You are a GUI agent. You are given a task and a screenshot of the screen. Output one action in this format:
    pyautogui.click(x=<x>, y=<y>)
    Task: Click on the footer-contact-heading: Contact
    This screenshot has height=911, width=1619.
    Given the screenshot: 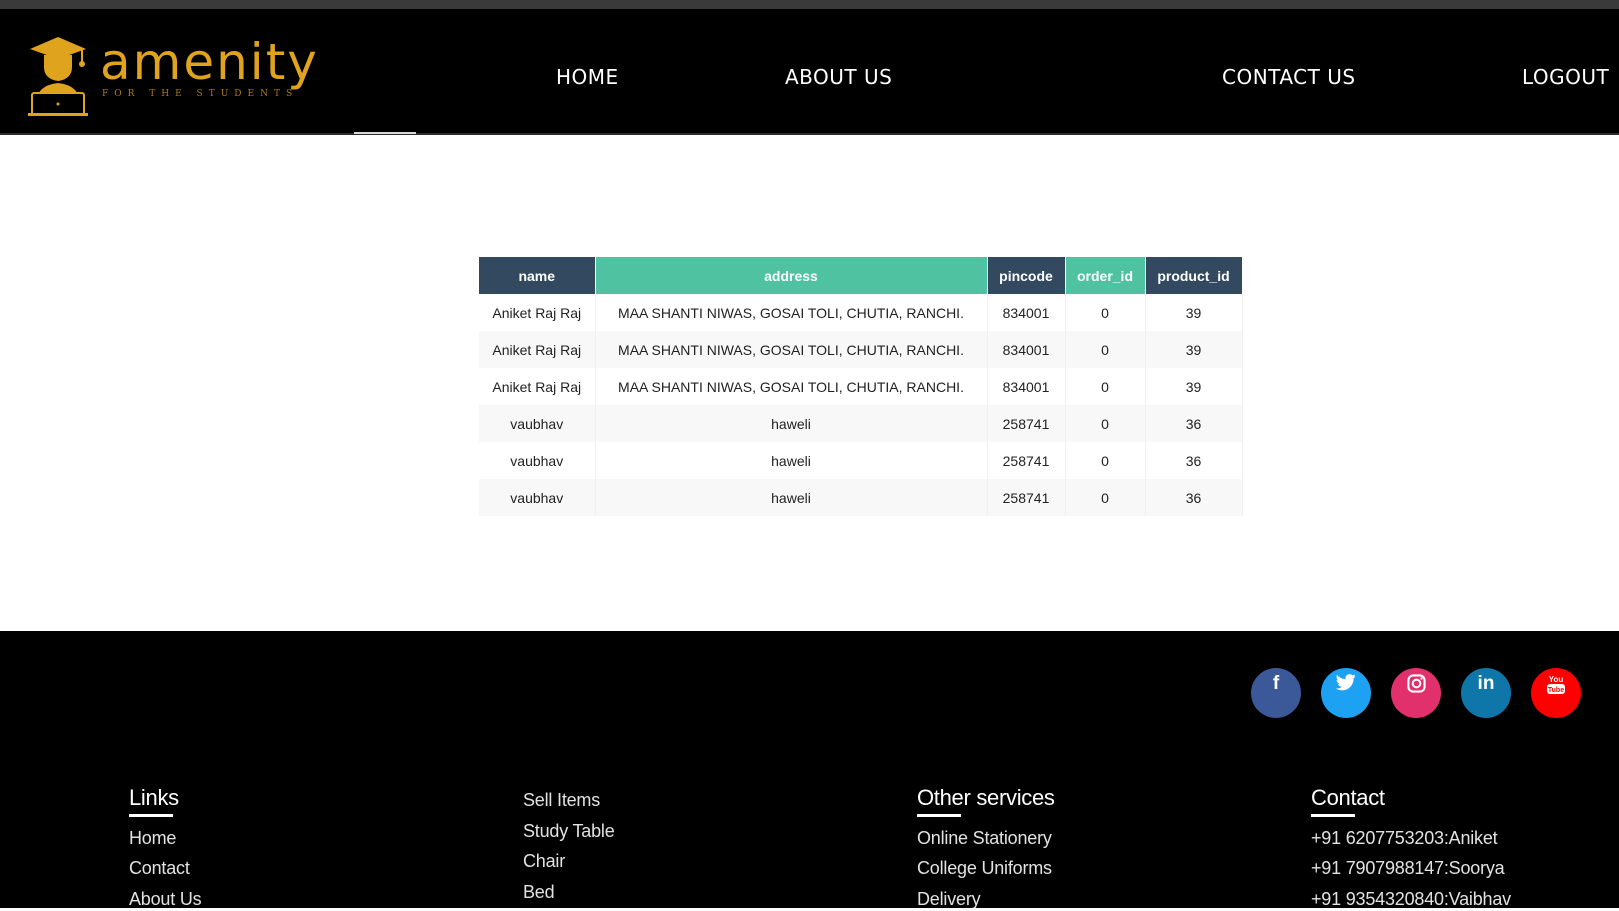 What is the action you would take?
    pyautogui.click(x=1348, y=797)
    